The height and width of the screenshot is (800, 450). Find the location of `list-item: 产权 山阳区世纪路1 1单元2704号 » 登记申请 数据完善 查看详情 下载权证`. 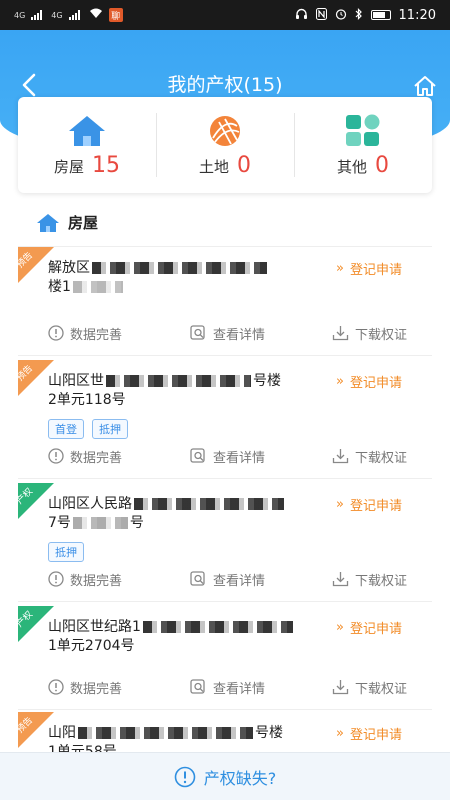

list-item: 产权 山阳区世纪路1 1单元2704号 » 登记申请 数据完善 查看详情 下载权证 is located at coordinates (225, 658).